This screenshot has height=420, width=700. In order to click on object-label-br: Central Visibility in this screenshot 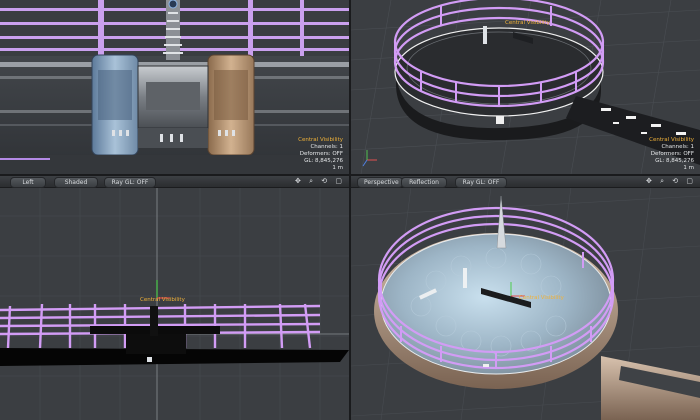, I will do `click(541, 298)`.